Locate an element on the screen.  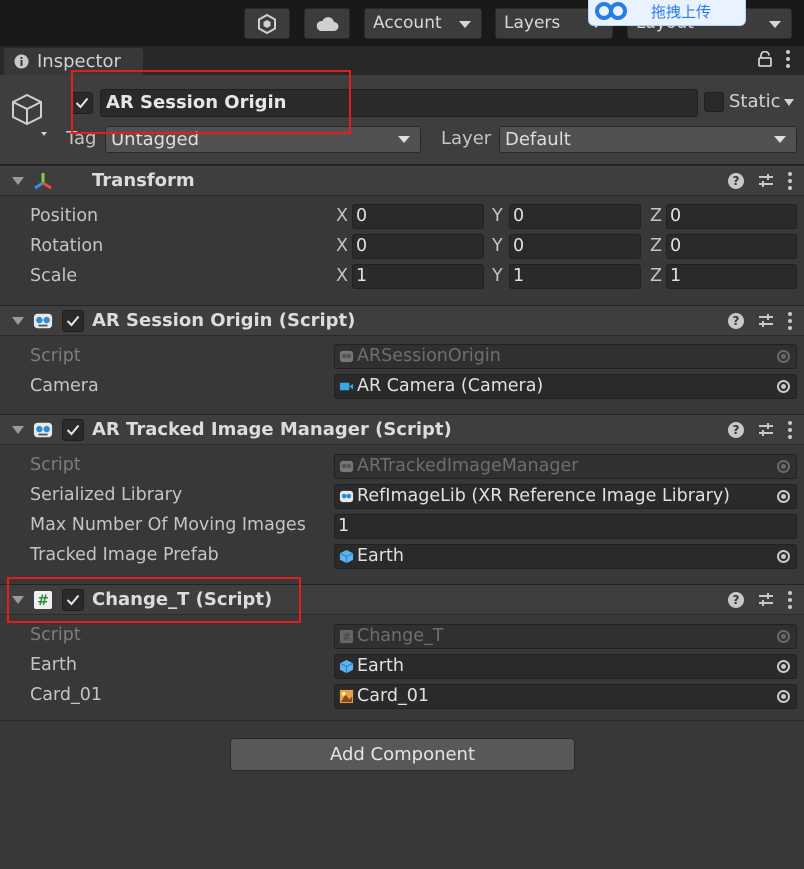
tracked-image-prefab-label: Tracked Image Prefab is located at coordinates (124, 555).